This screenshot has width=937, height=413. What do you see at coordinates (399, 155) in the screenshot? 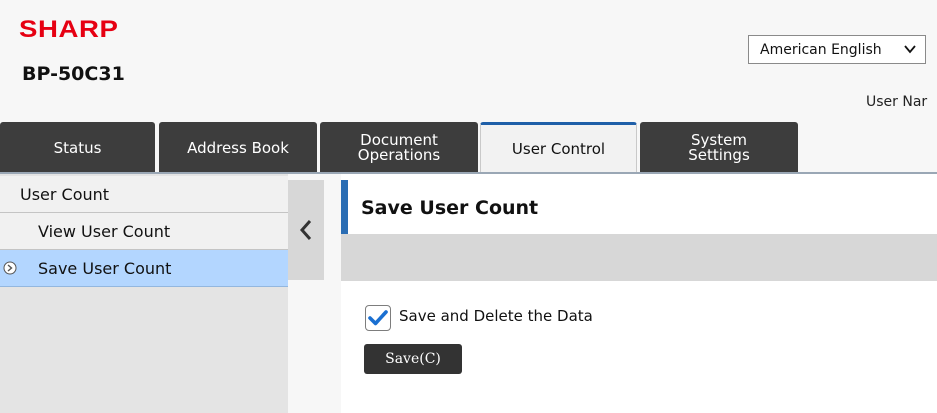
I see `tab-label-line2: Operations` at bounding box center [399, 155].